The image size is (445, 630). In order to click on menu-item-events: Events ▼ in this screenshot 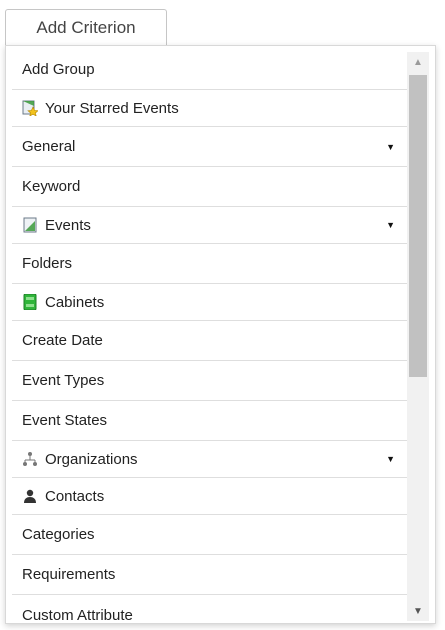, I will do `click(210, 225)`.